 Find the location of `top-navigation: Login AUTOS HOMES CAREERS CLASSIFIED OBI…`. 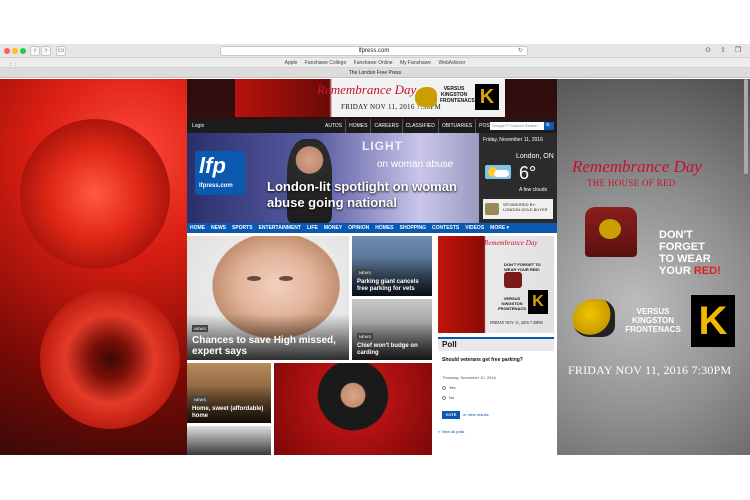

top-navigation: Login AUTOS HOMES CAREERS CLASSIFIED OBI… is located at coordinates (372, 126).